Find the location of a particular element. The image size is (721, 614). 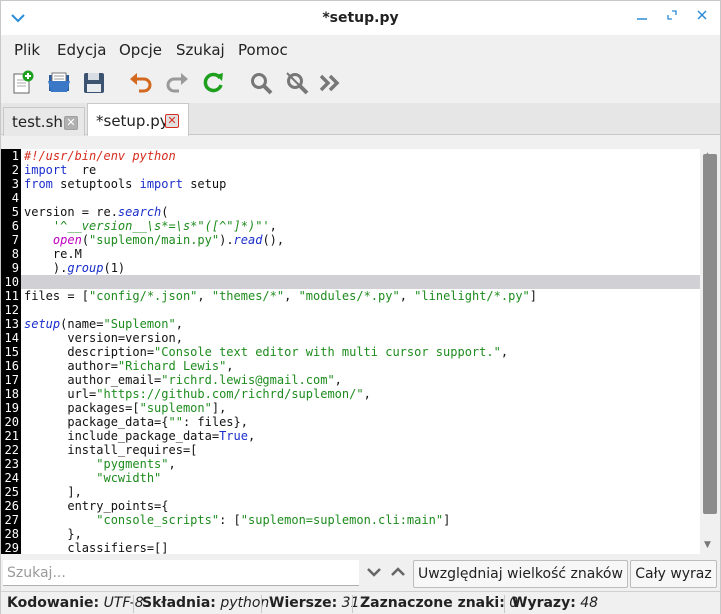

code-token: }, is located at coordinates (53, 534).